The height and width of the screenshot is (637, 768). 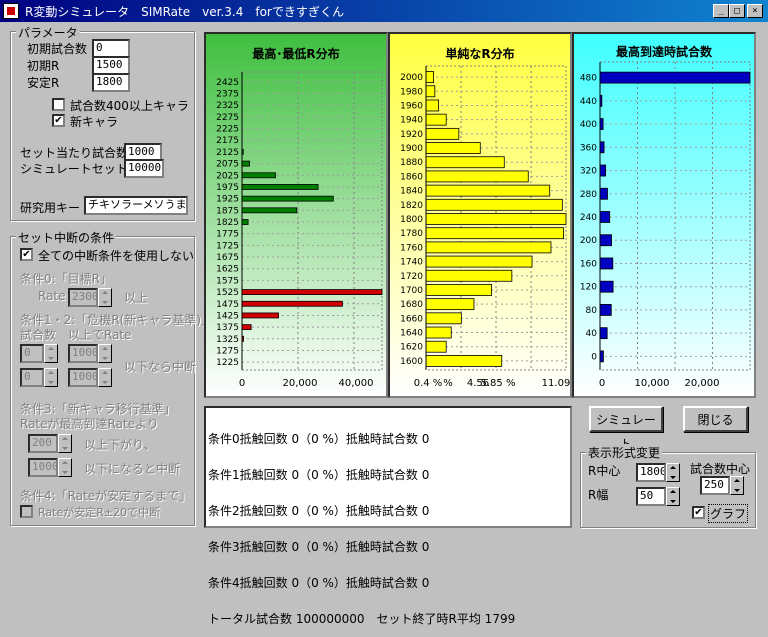 I want to click on cond1-rate-input: 1000, so click(x=83, y=353).